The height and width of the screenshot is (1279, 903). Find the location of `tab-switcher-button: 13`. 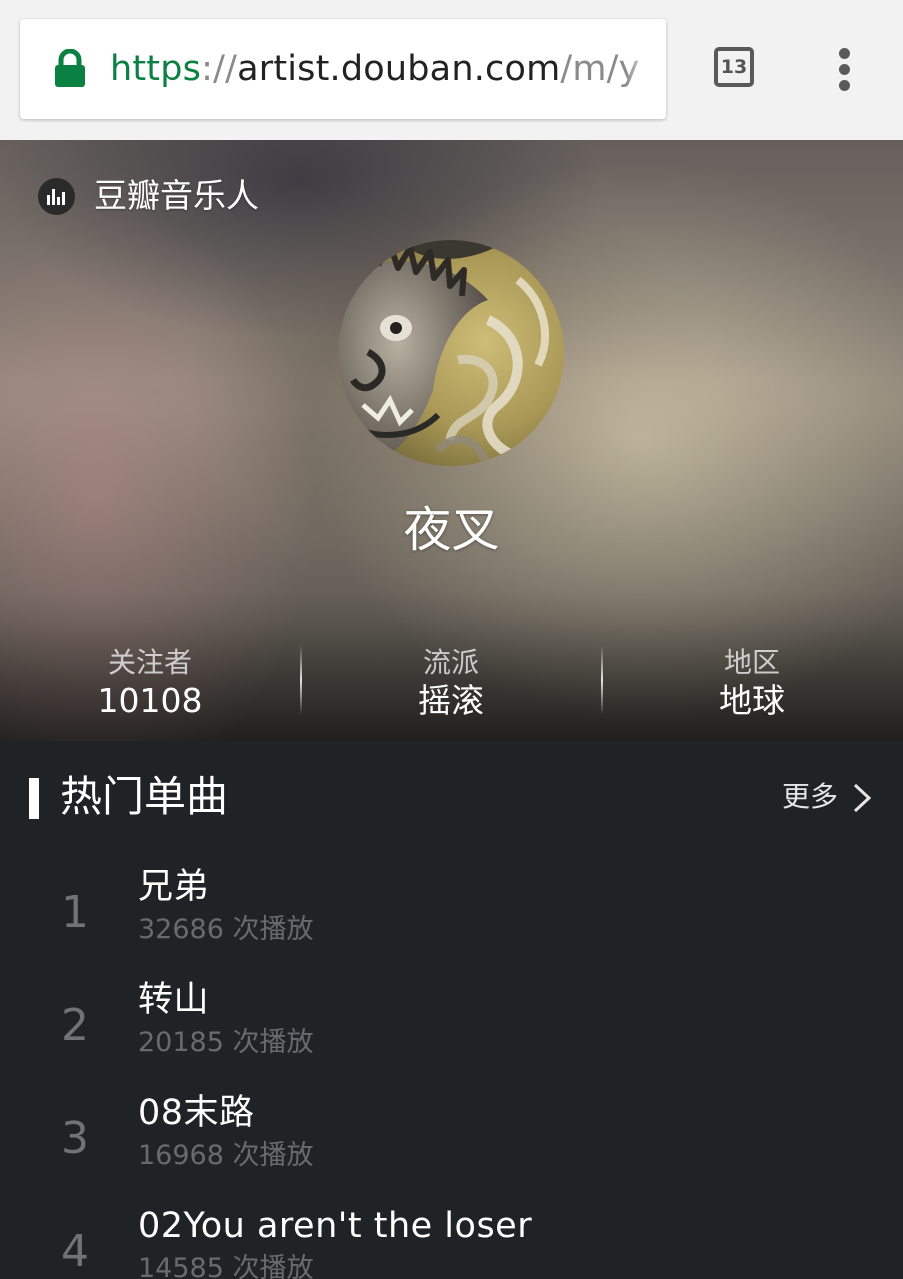

tab-switcher-button: 13 is located at coordinates (734, 67).